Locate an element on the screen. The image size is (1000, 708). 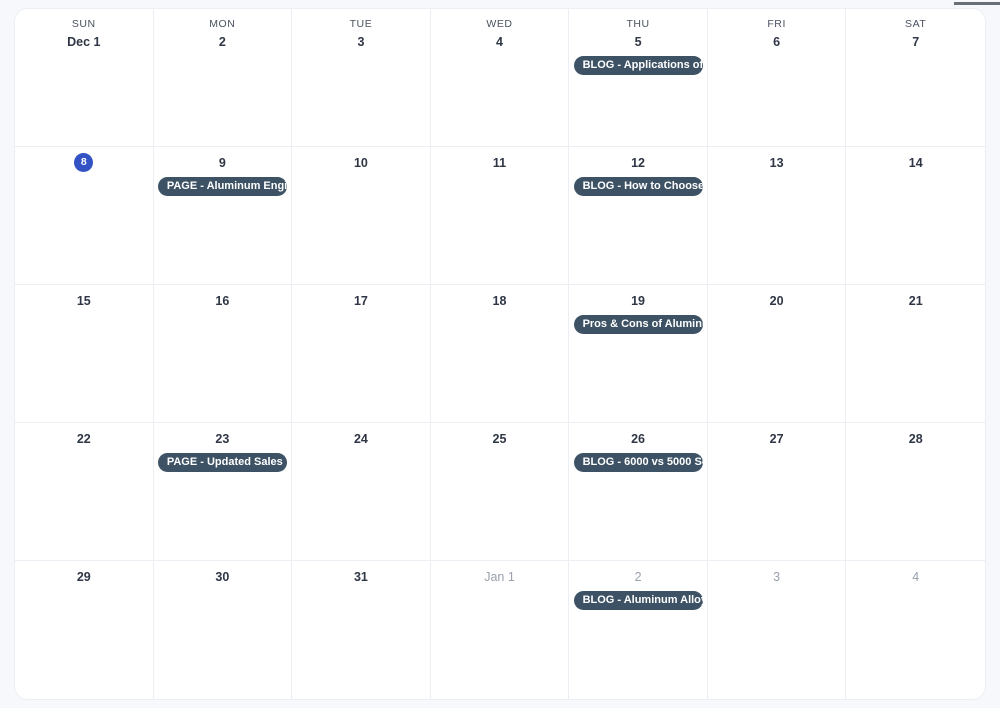
day-number: 27 is located at coordinates (776, 439).